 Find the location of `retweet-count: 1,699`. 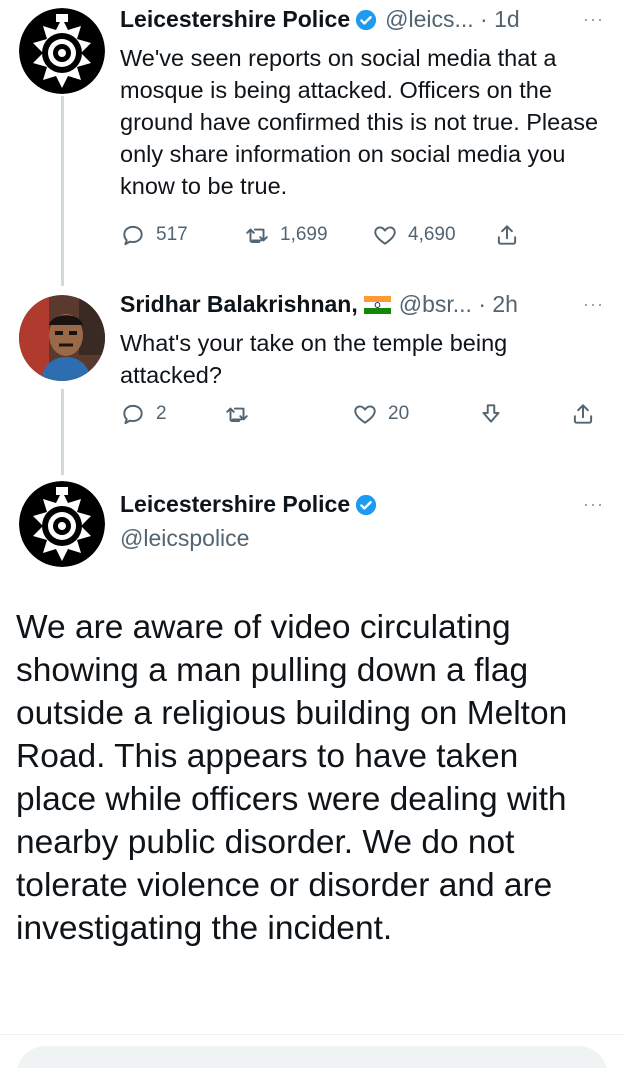

retweet-count: 1,699 is located at coordinates (304, 234).